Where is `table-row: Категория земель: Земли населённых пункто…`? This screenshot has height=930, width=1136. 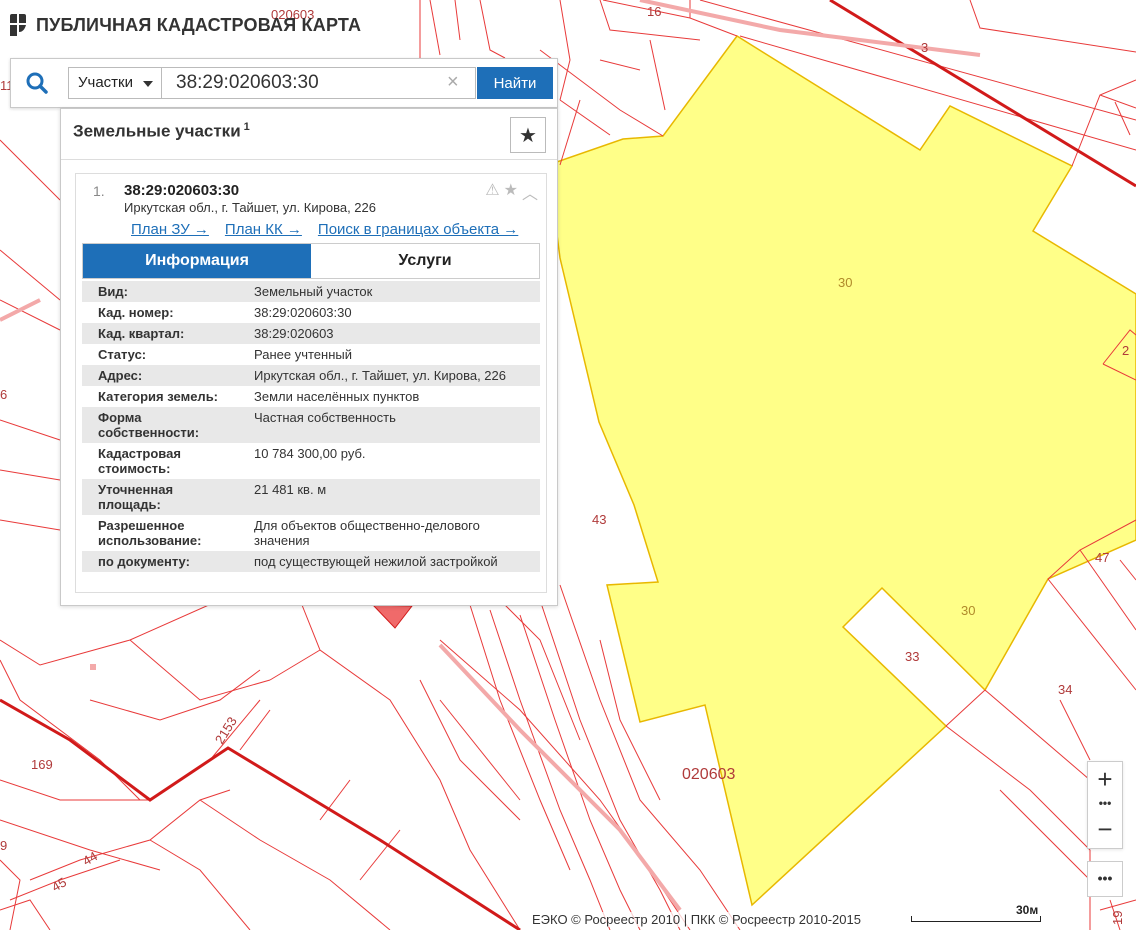
table-row: Категория земель: Земли населённых пункто… is located at coordinates (311, 396).